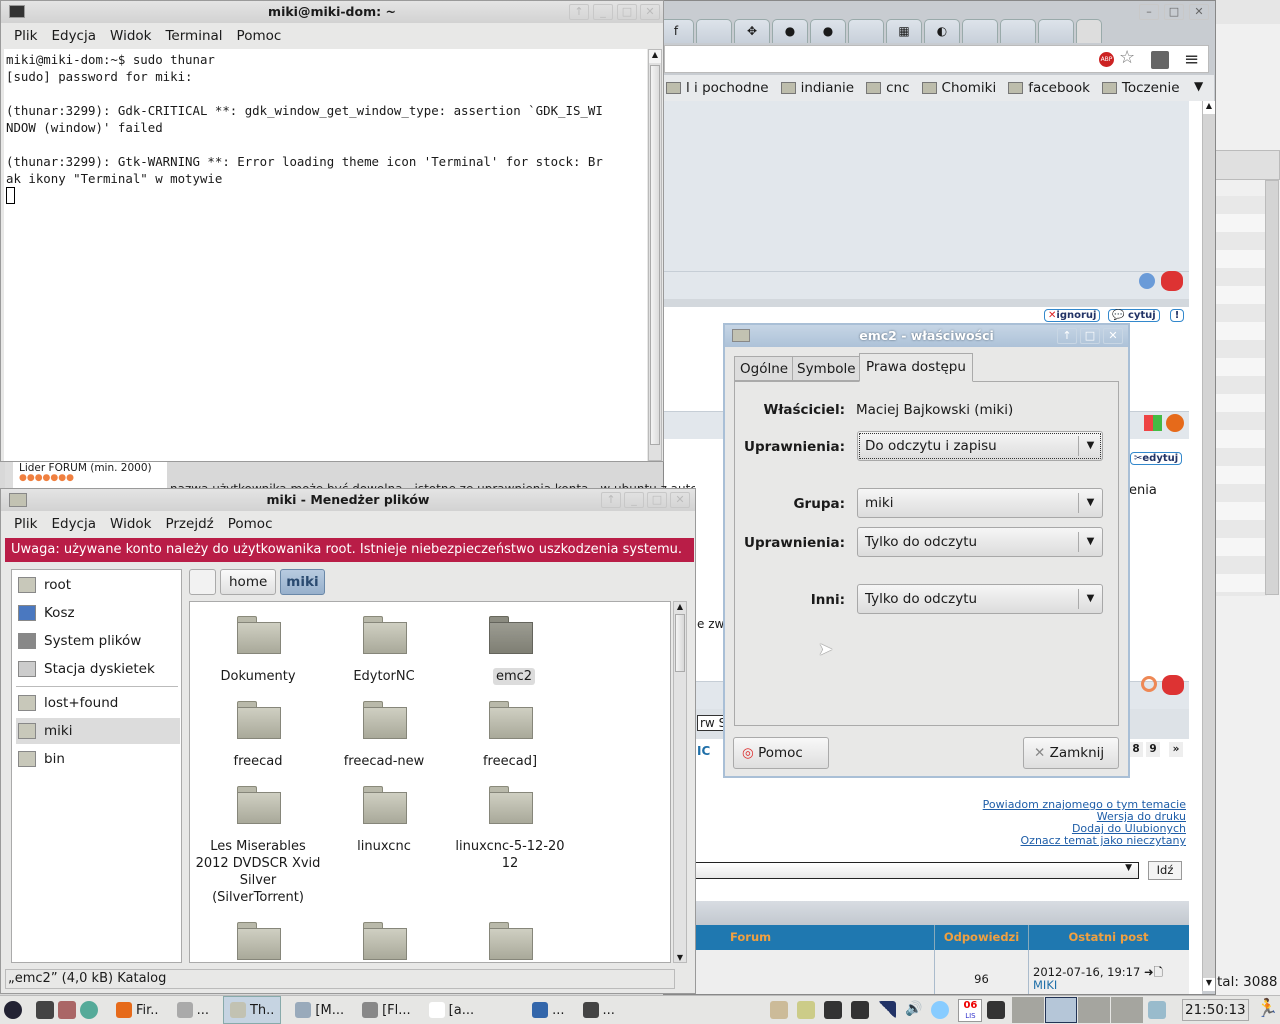 The height and width of the screenshot is (1024, 1280). Describe the element at coordinates (98, 703) in the screenshot. I see `sidebar-item-lost-found: lost+found` at that location.